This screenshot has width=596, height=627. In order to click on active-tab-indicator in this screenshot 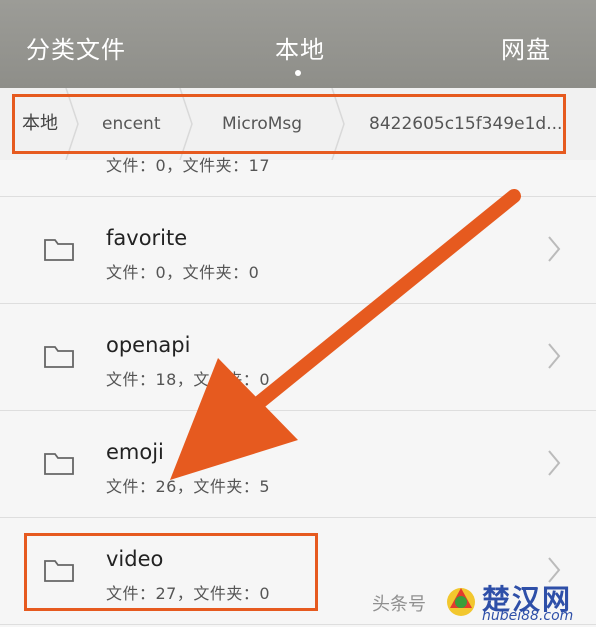, I will do `click(298, 73)`.